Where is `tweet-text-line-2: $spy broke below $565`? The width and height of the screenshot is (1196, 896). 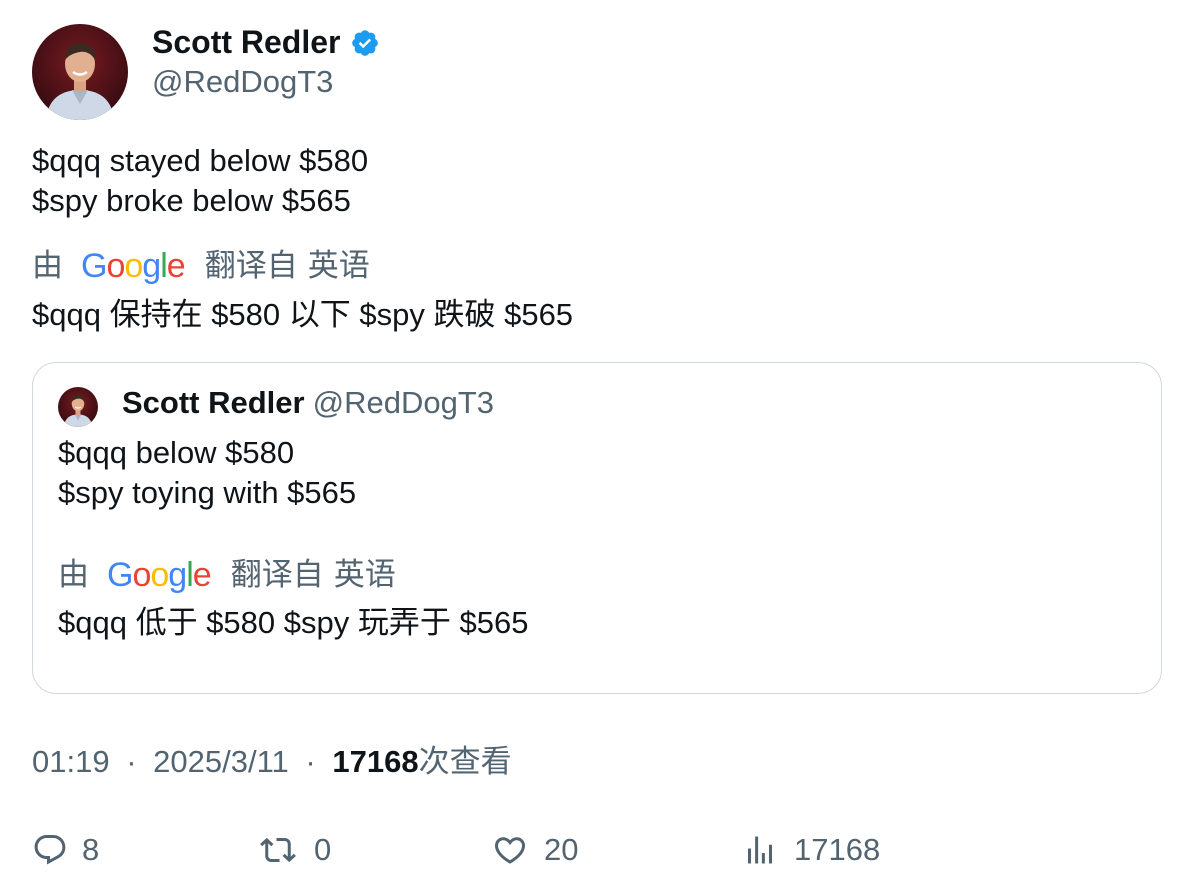 tweet-text-line-2: $spy broke below $565 is located at coordinates (191, 200).